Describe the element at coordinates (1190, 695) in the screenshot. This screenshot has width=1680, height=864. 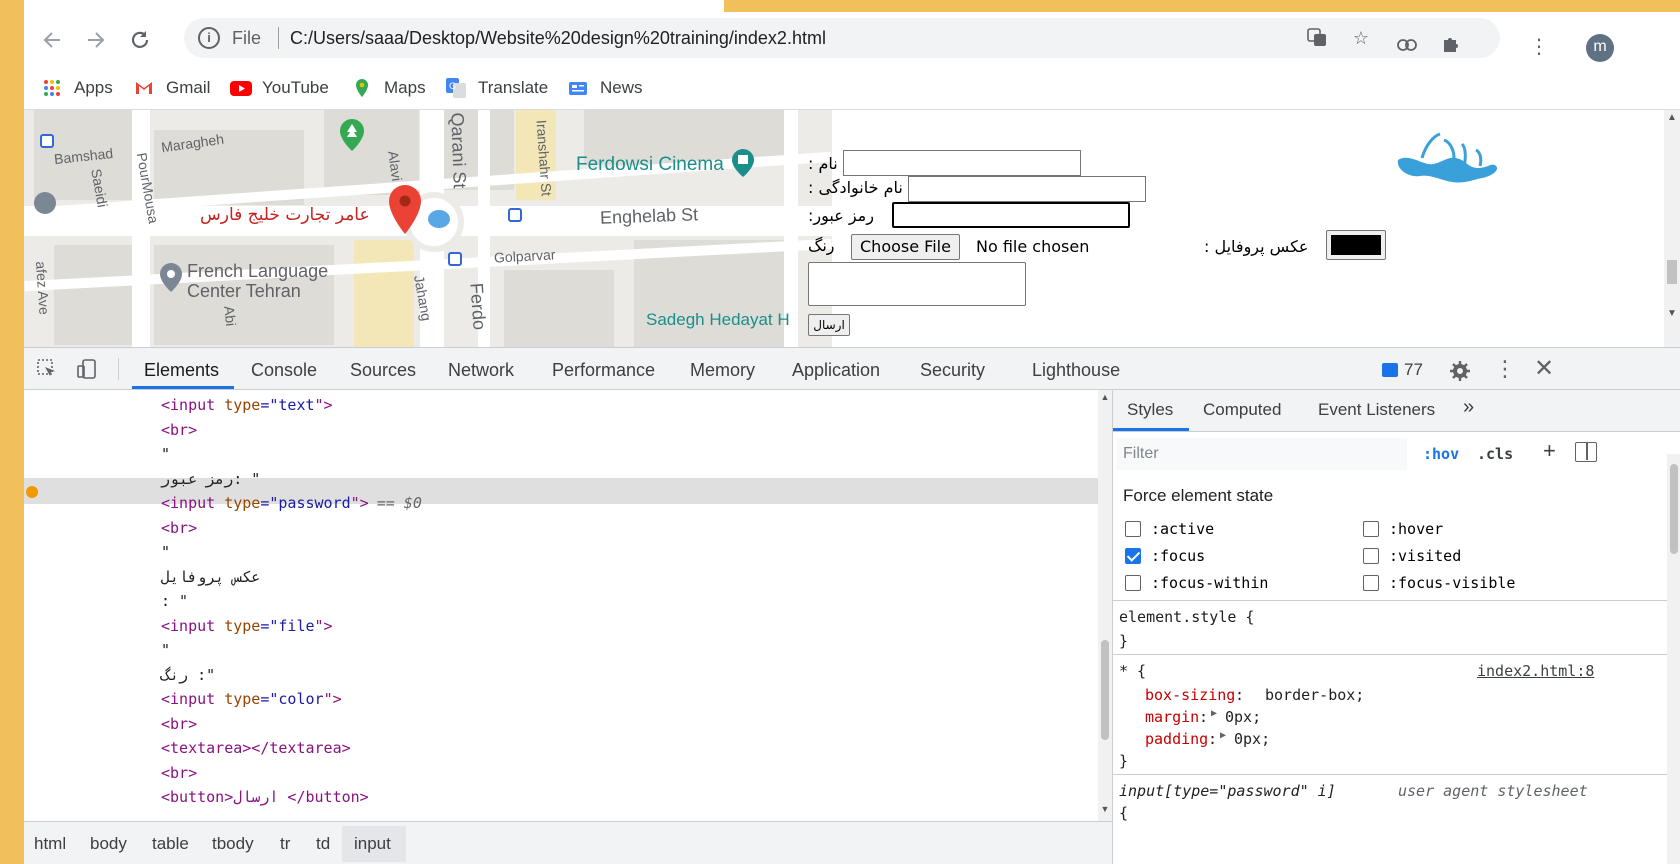
I see `property-name: box-sizing` at that location.